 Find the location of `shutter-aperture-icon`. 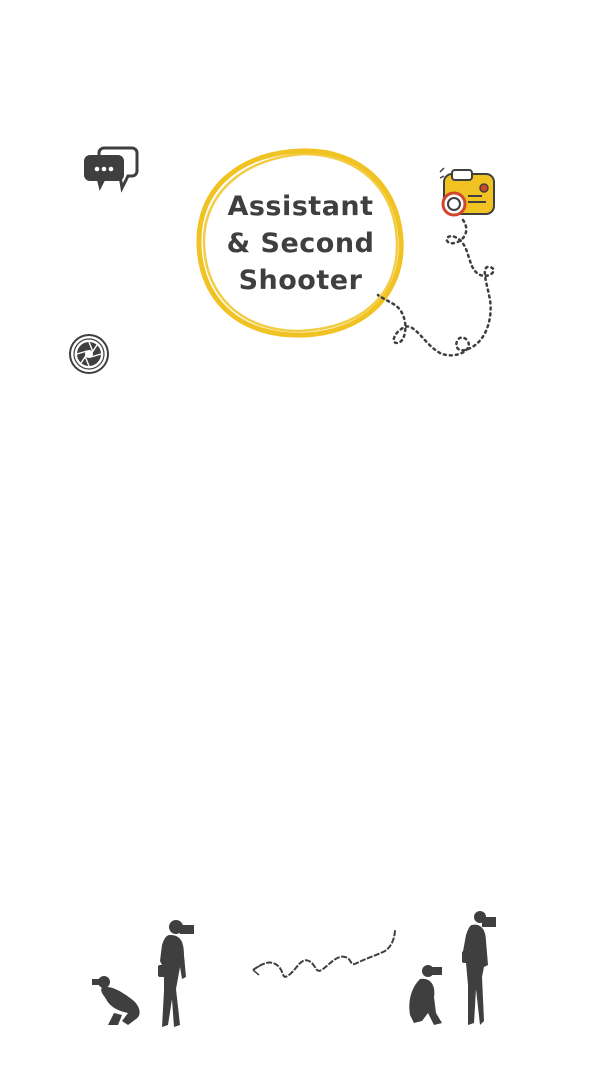

shutter-aperture-icon is located at coordinates (89, 354).